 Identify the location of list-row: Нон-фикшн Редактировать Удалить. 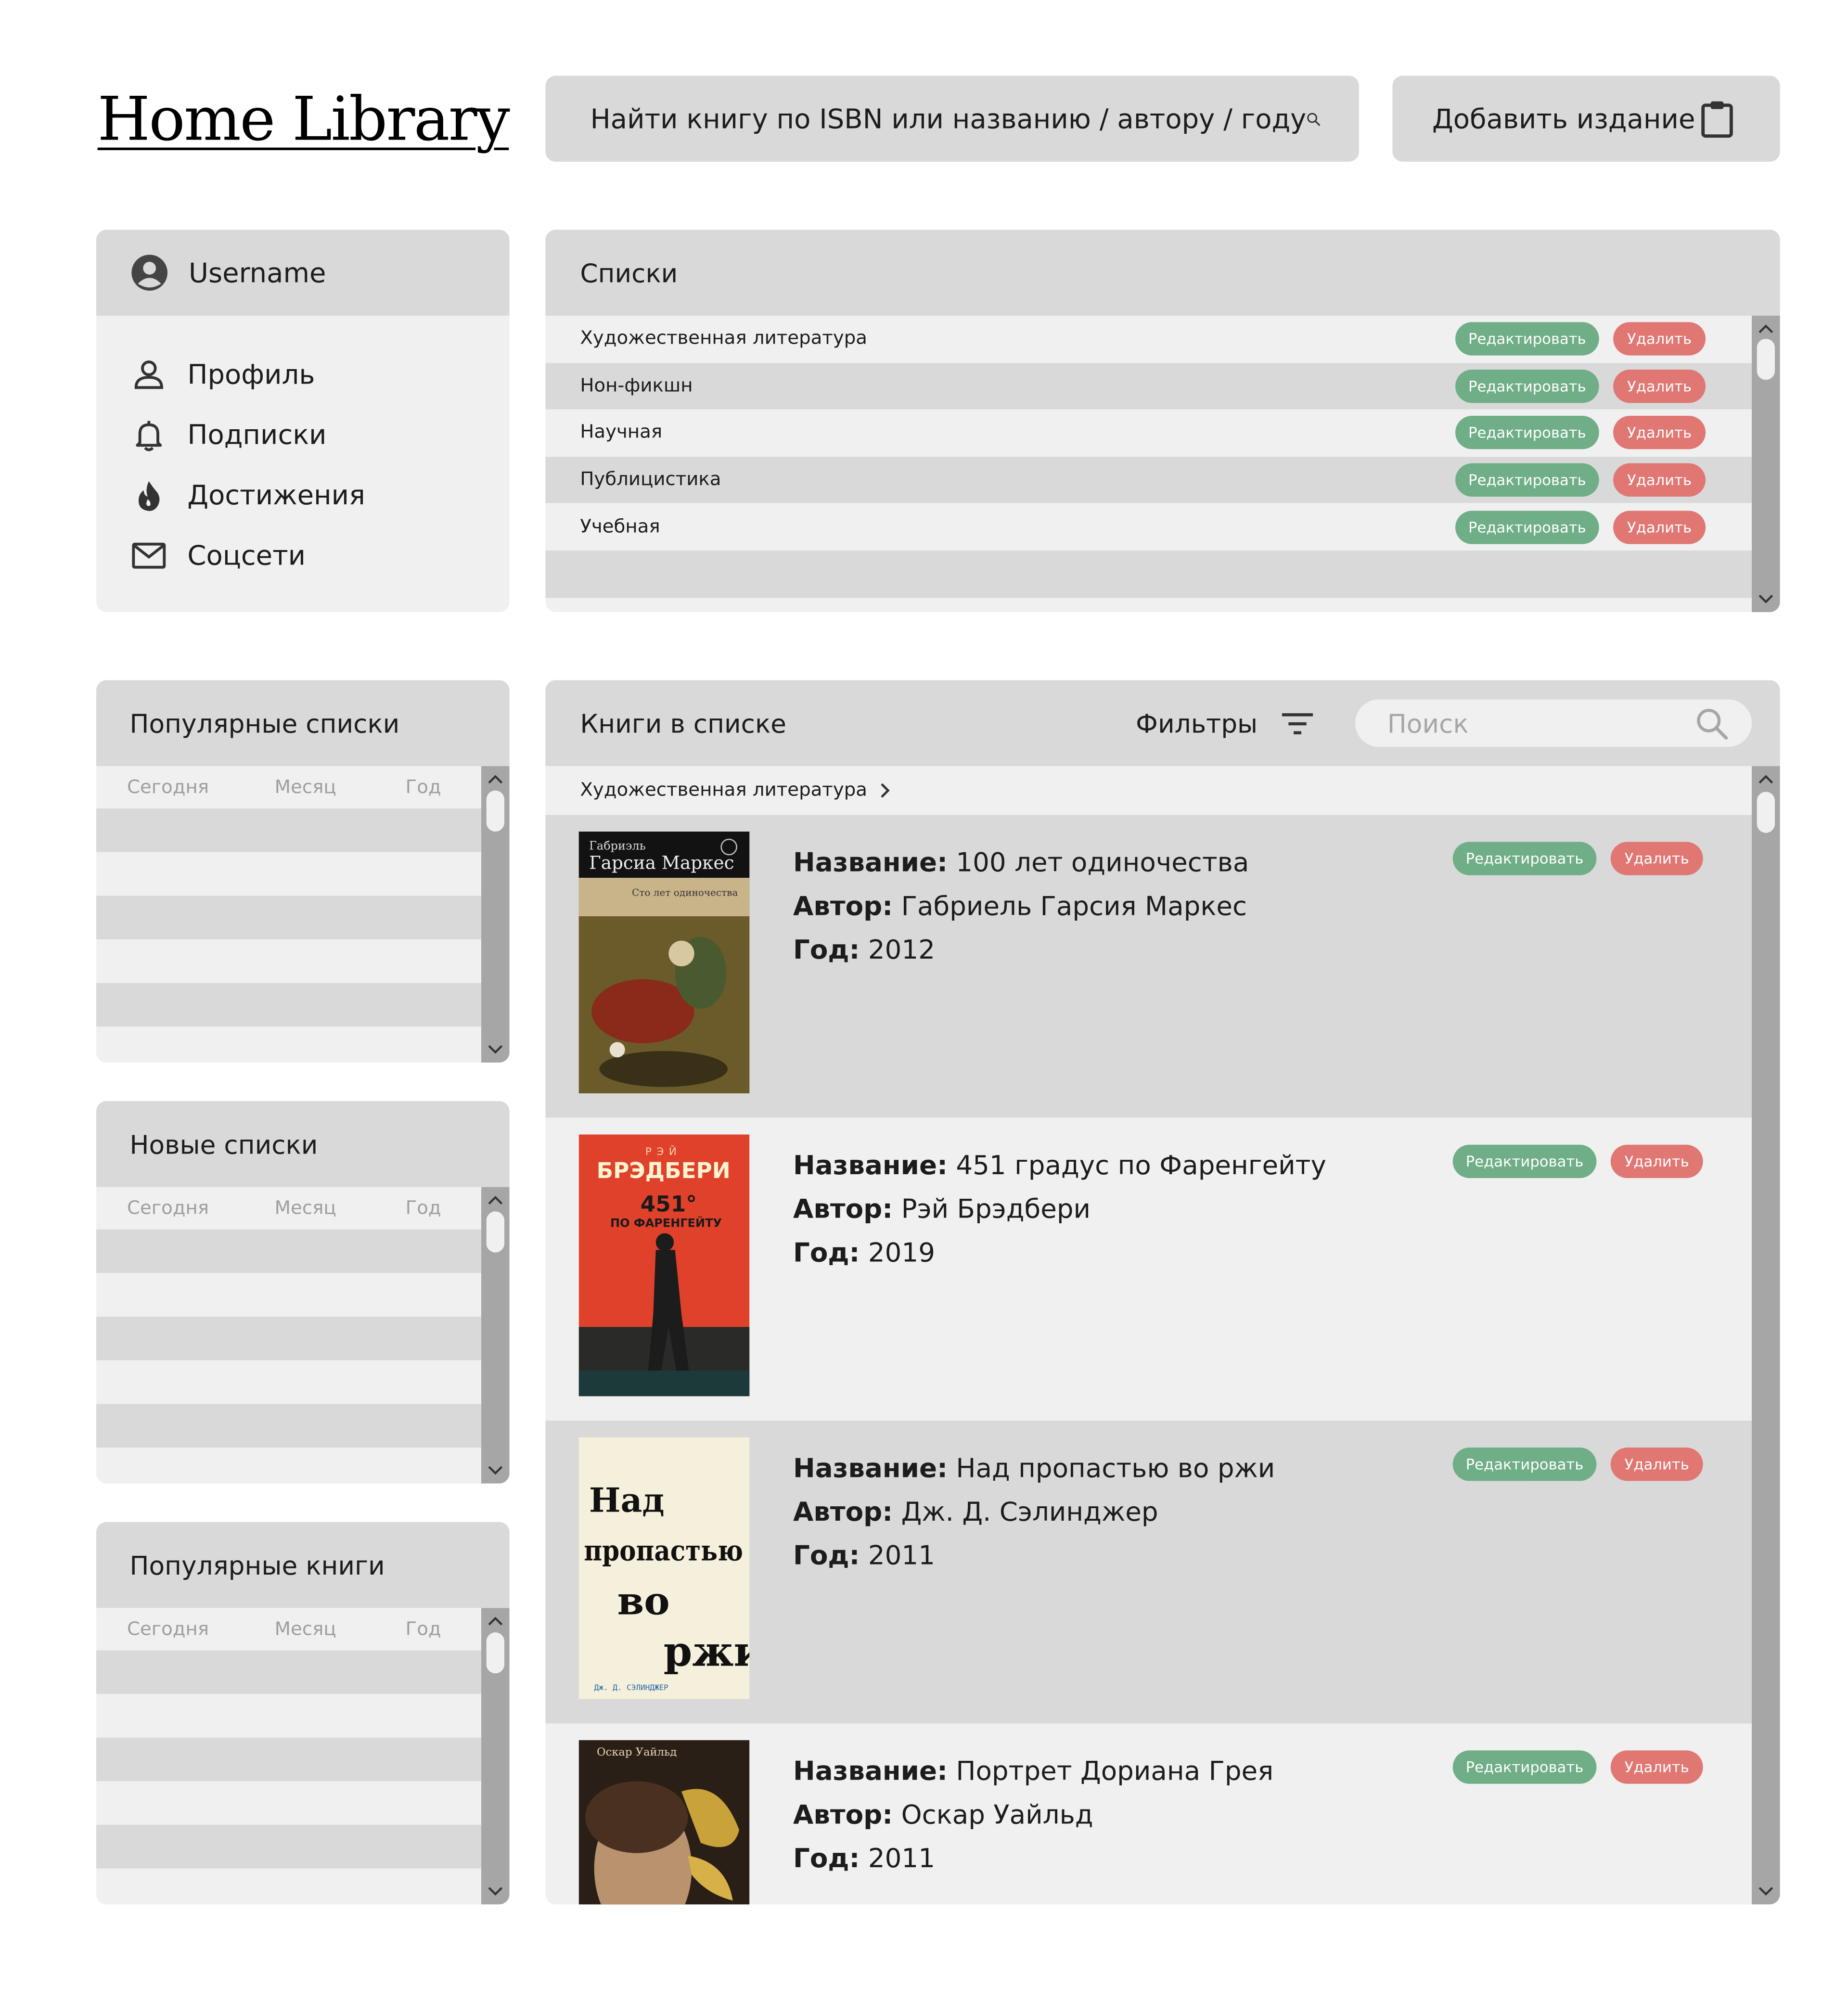
(1148, 386).